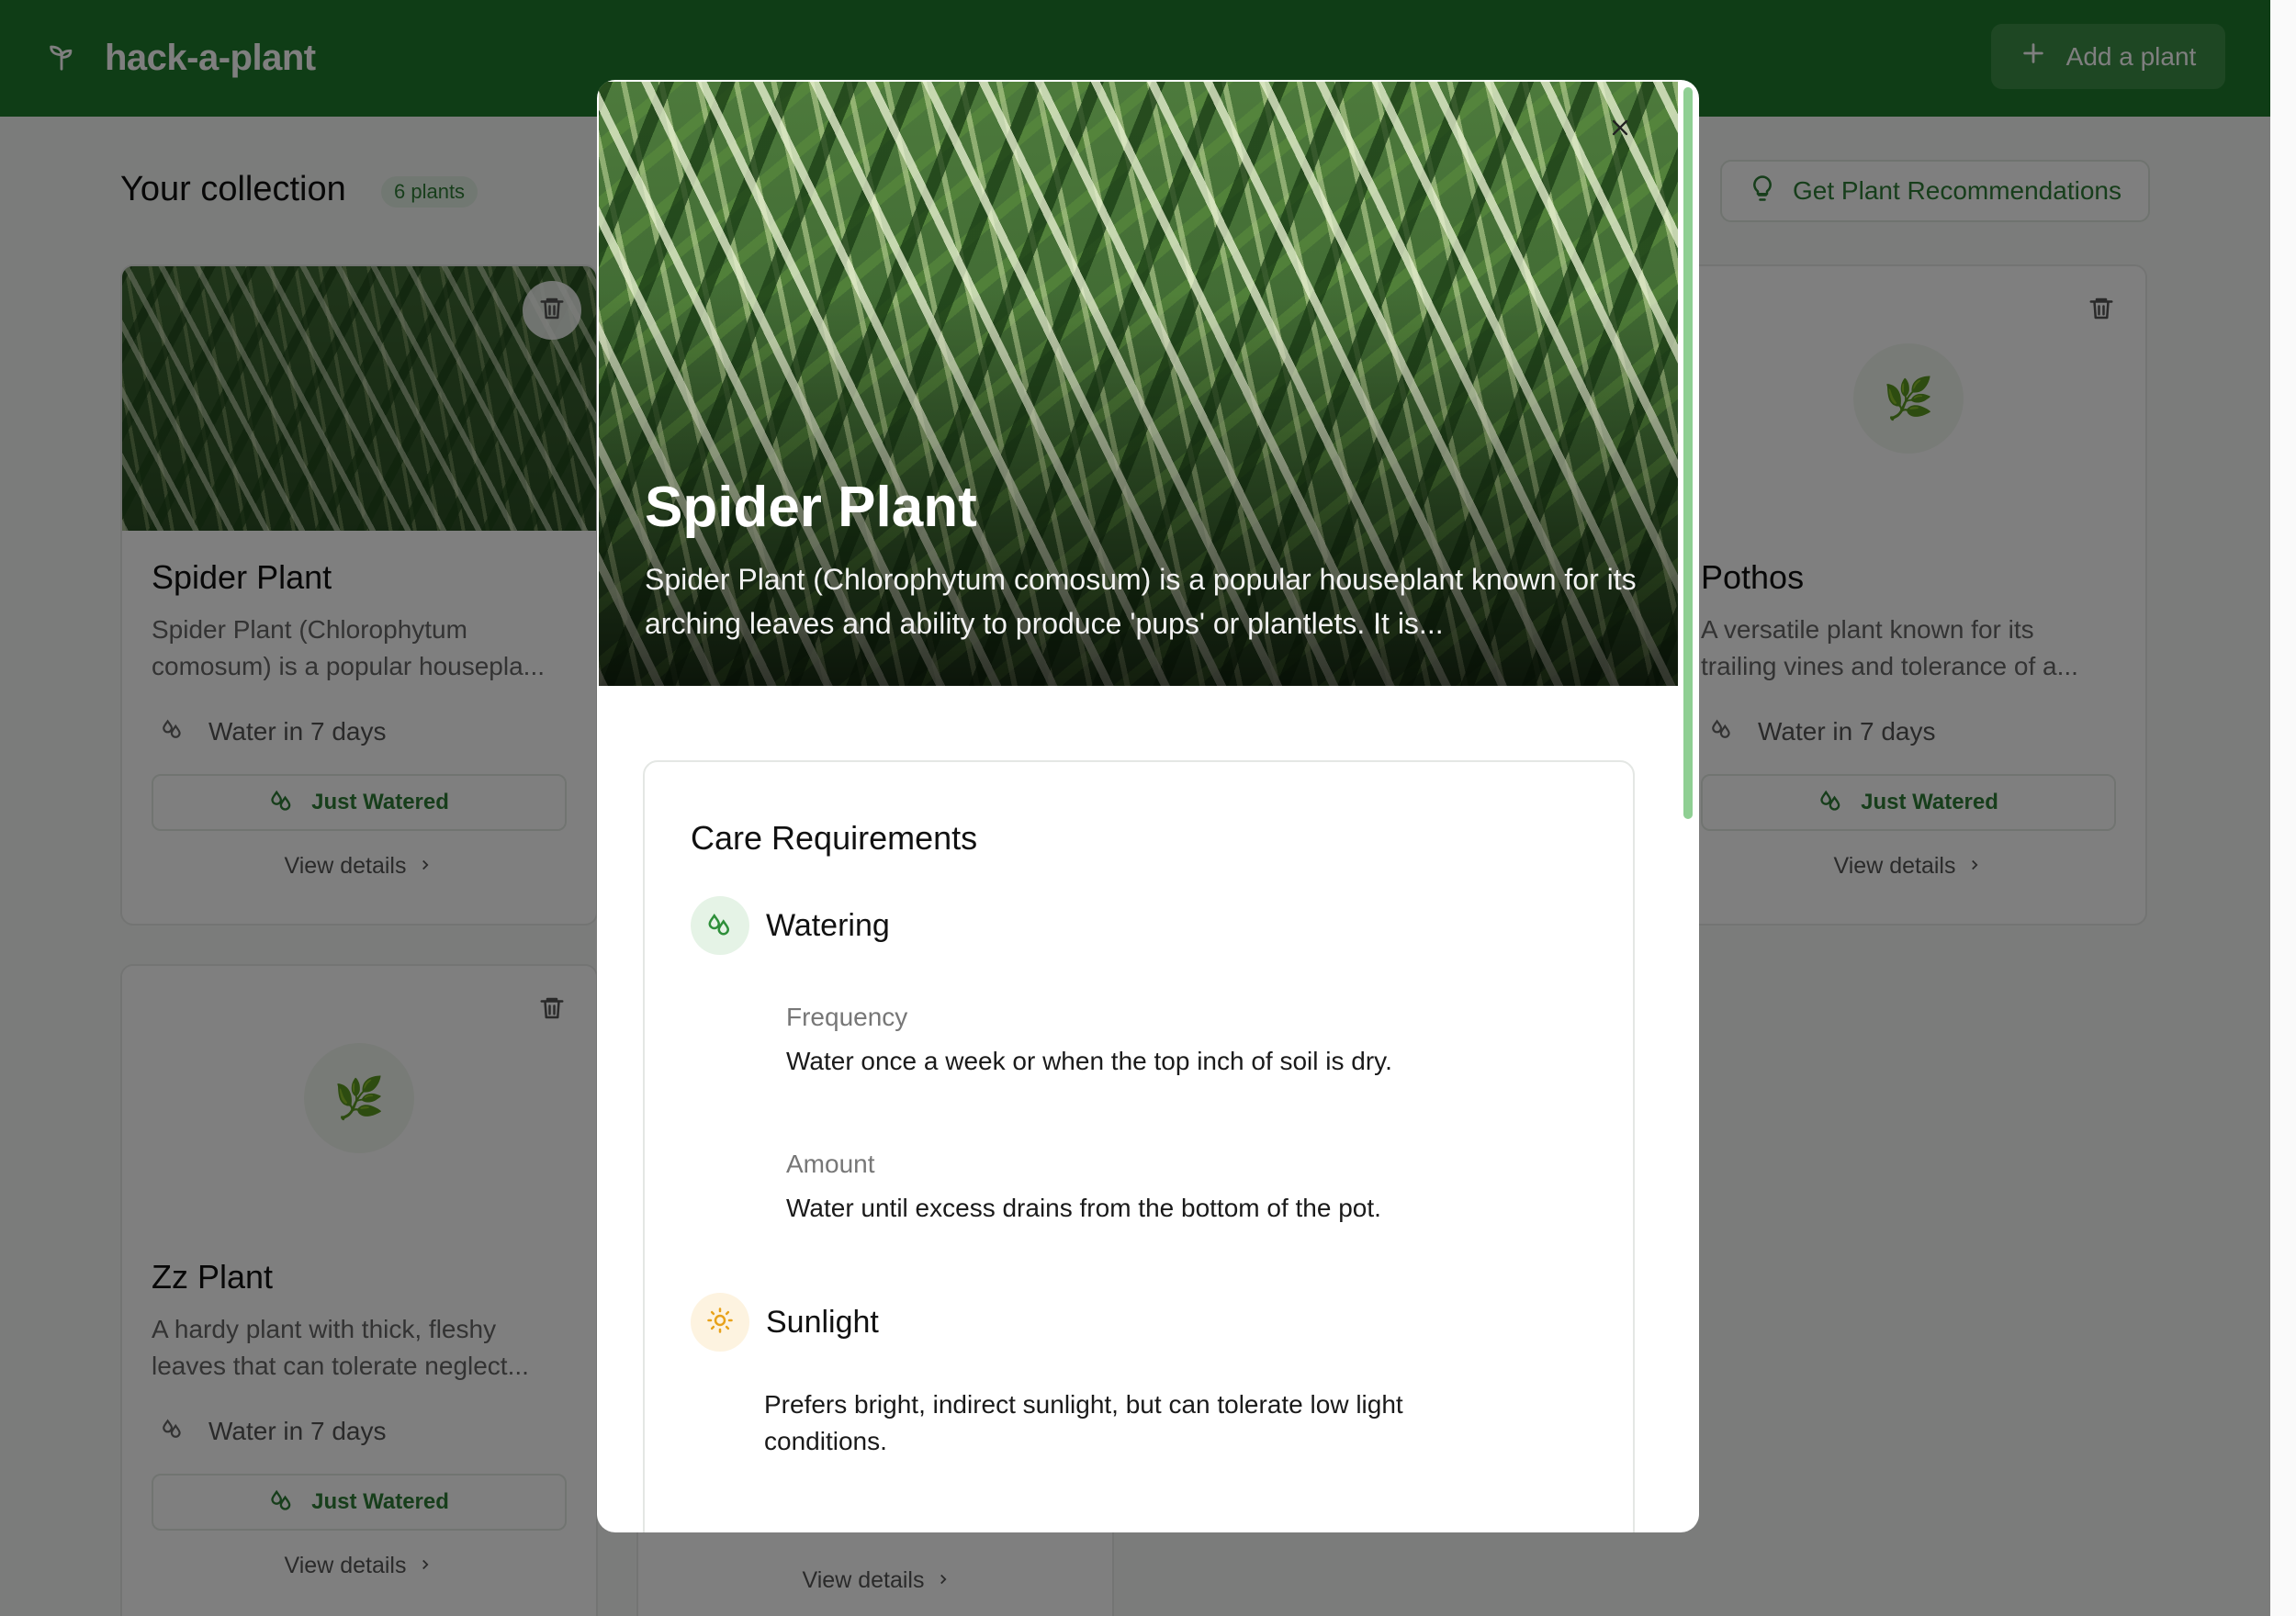 This screenshot has width=2296, height=1616. I want to click on watering-label: Watering, so click(828, 925).